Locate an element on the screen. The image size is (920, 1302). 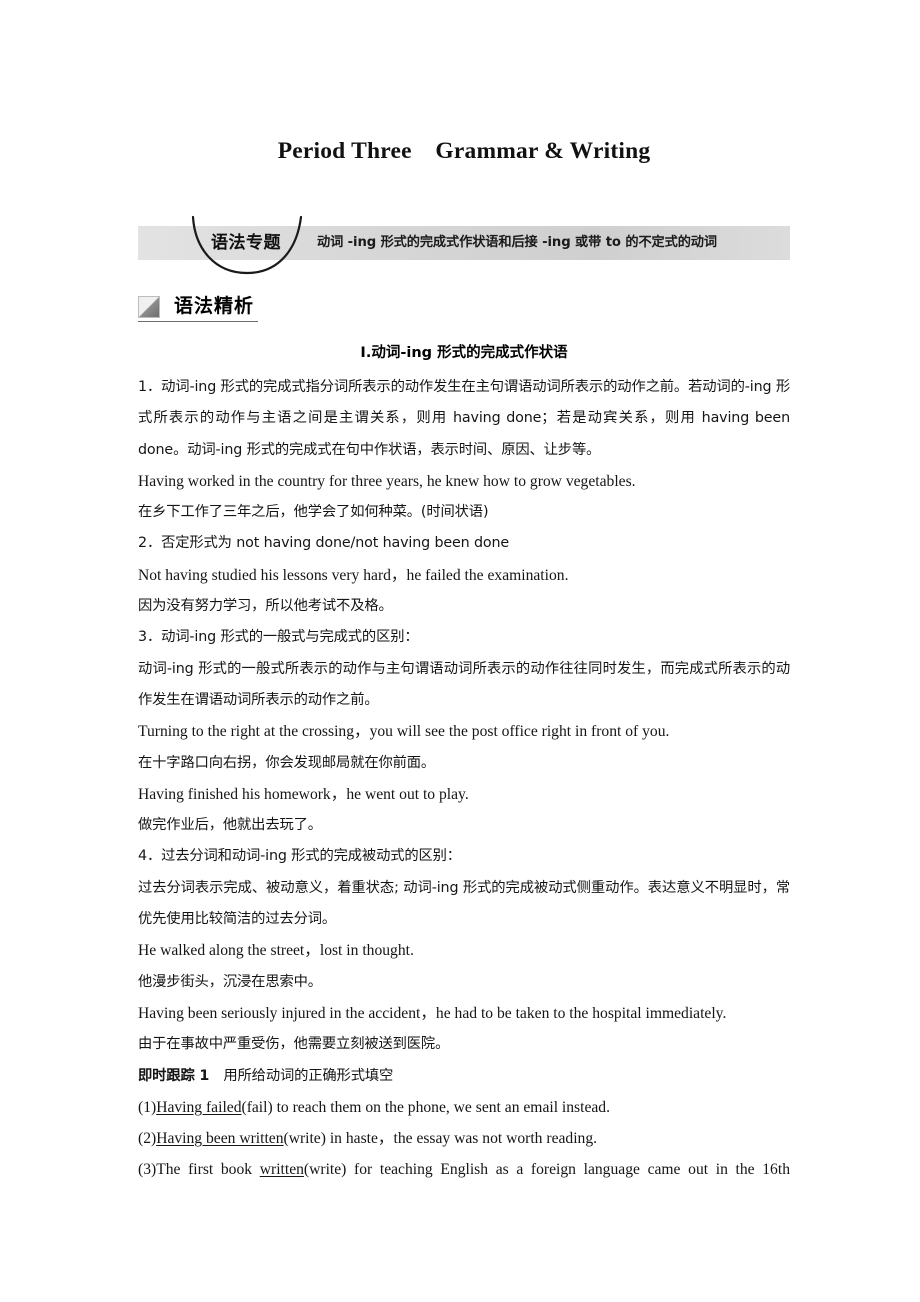
section-header: 语法精析 is located at coordinates (288, 310).